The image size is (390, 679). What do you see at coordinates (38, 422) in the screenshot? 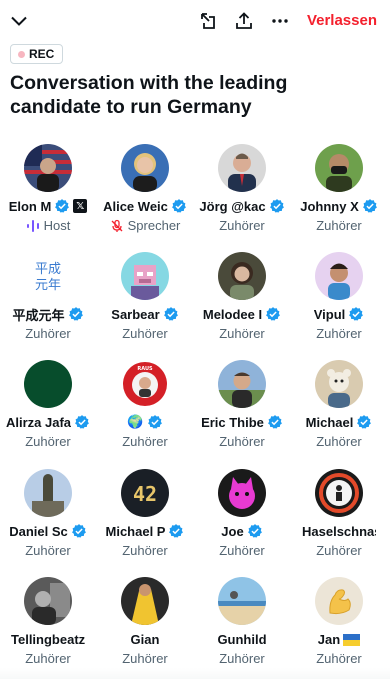
I see `participant-name: Alirza Jafa` at bounding box center [38, 422].